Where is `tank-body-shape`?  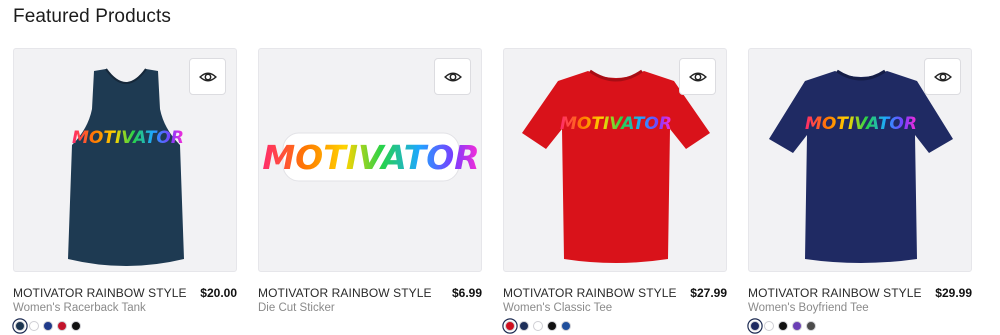
tank-body-shape is located at coordinates (126, 167).